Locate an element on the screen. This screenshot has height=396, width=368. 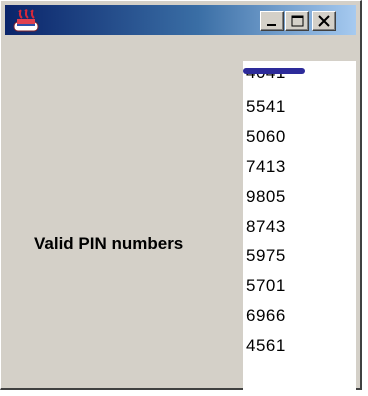
maximize-icon is located at coordinates (297, 21).